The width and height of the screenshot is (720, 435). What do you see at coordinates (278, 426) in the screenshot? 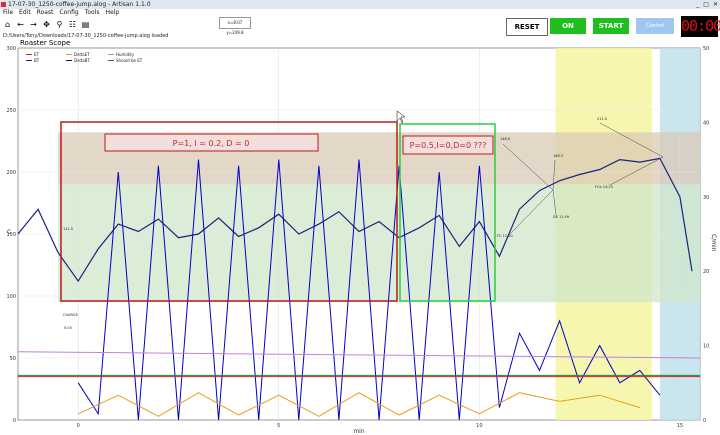
I see `x-tick-label: 5` at bounding box center [278, 426].